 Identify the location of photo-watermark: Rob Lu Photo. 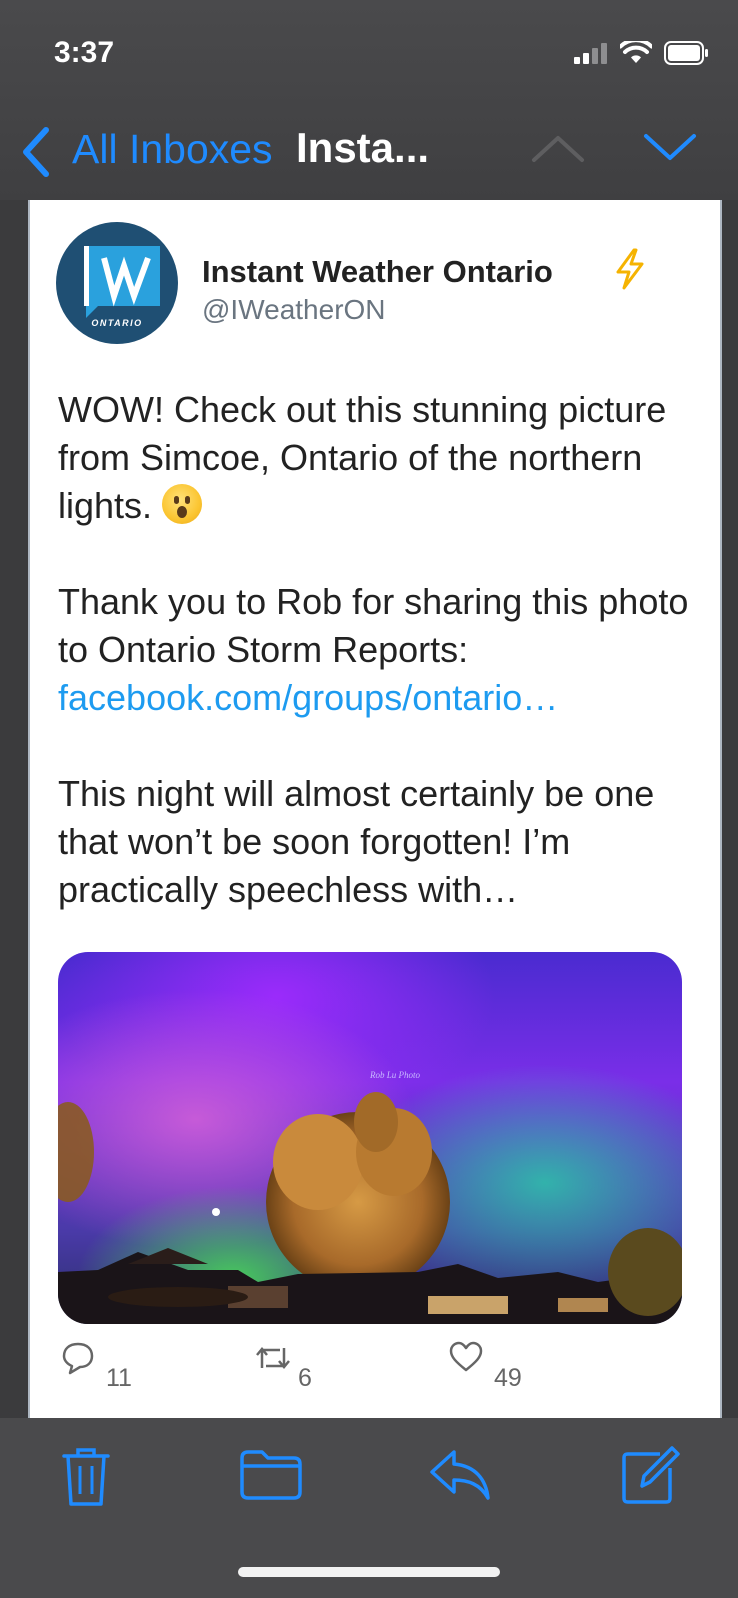
(395, 1075).